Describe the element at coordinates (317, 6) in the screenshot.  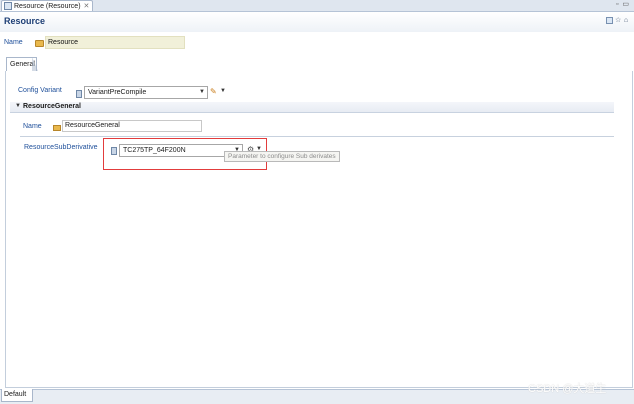
I see `editor-tab-bar` at that location.